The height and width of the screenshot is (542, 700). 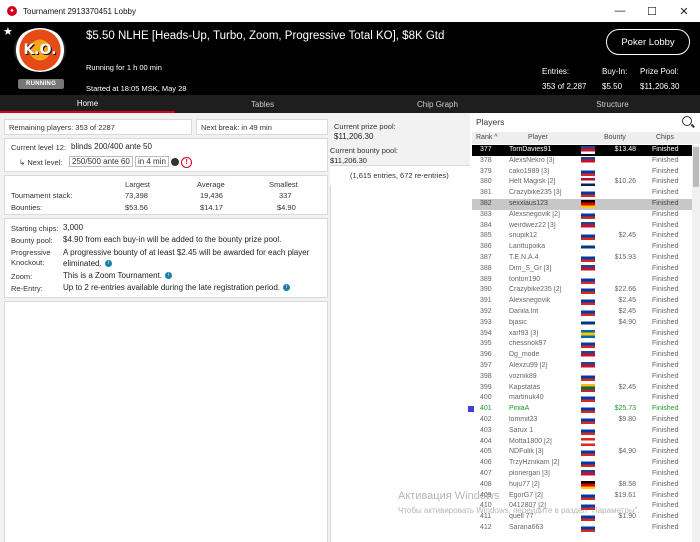 What do you see at coordinates (582, 247) in the screenshot?
I see `player-row: 386 Lanttupoika Finished` at bounding box center [582, 247].